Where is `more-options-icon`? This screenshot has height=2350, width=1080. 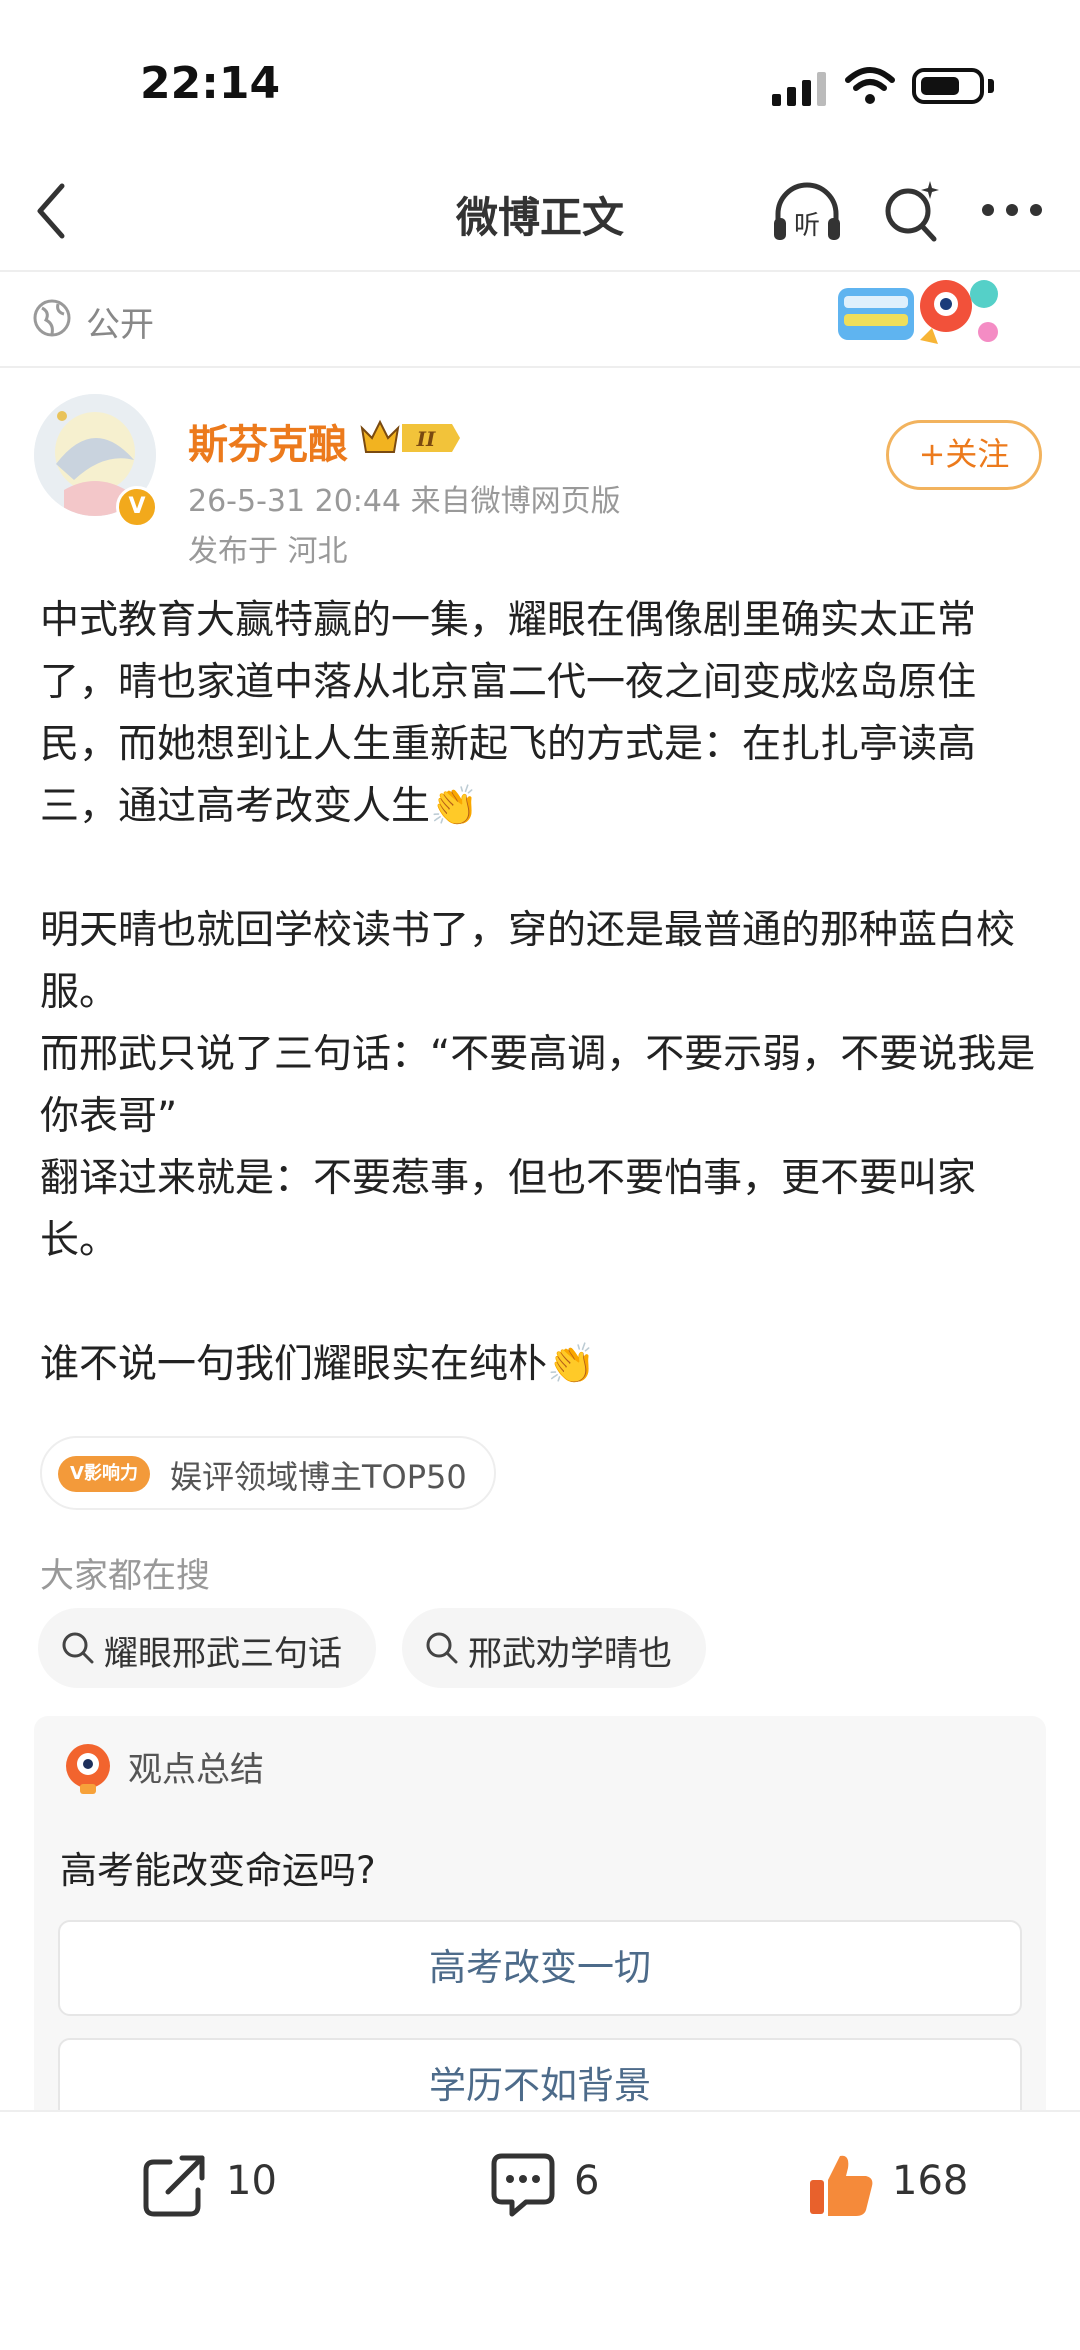
more-options-icon is located at coordinates (1012, 210).